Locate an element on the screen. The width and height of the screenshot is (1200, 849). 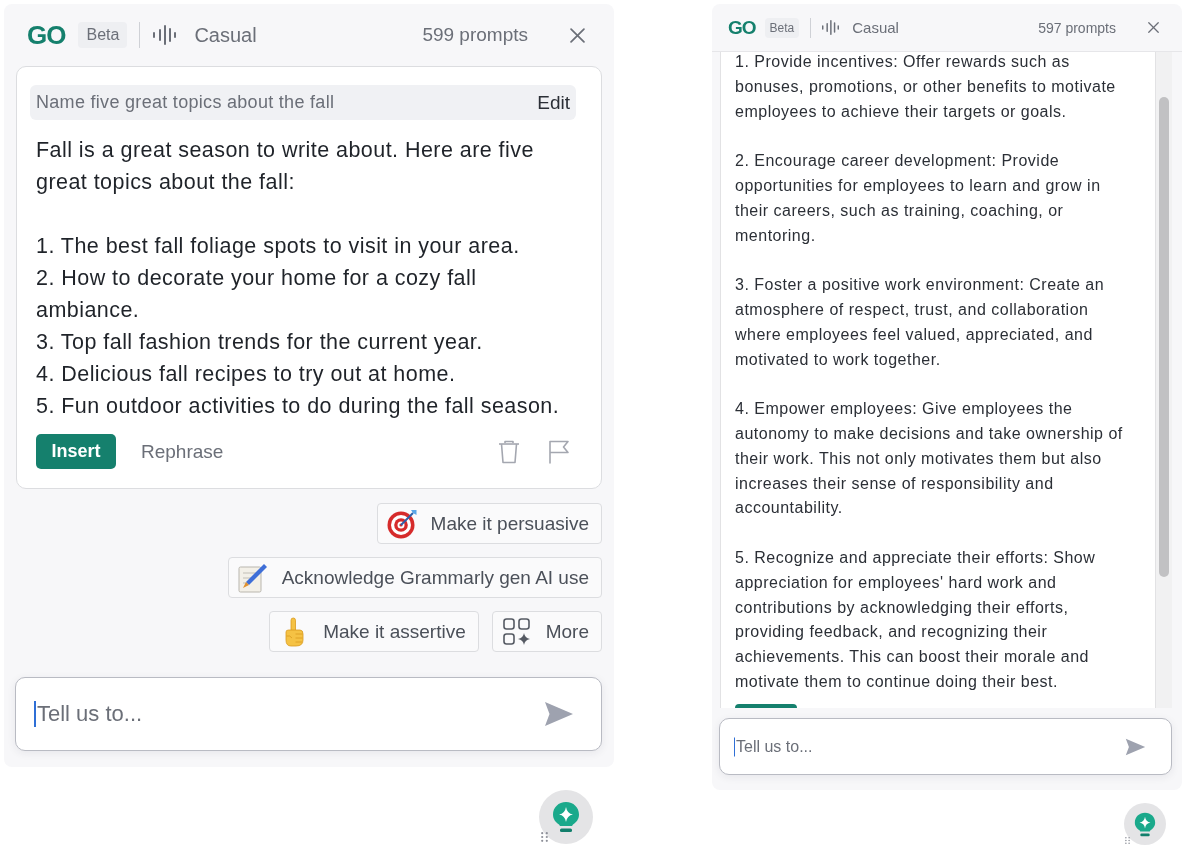
response-list-item: 4. Delicious fall recipes to try out at home. is located at coordinates (246, 374).